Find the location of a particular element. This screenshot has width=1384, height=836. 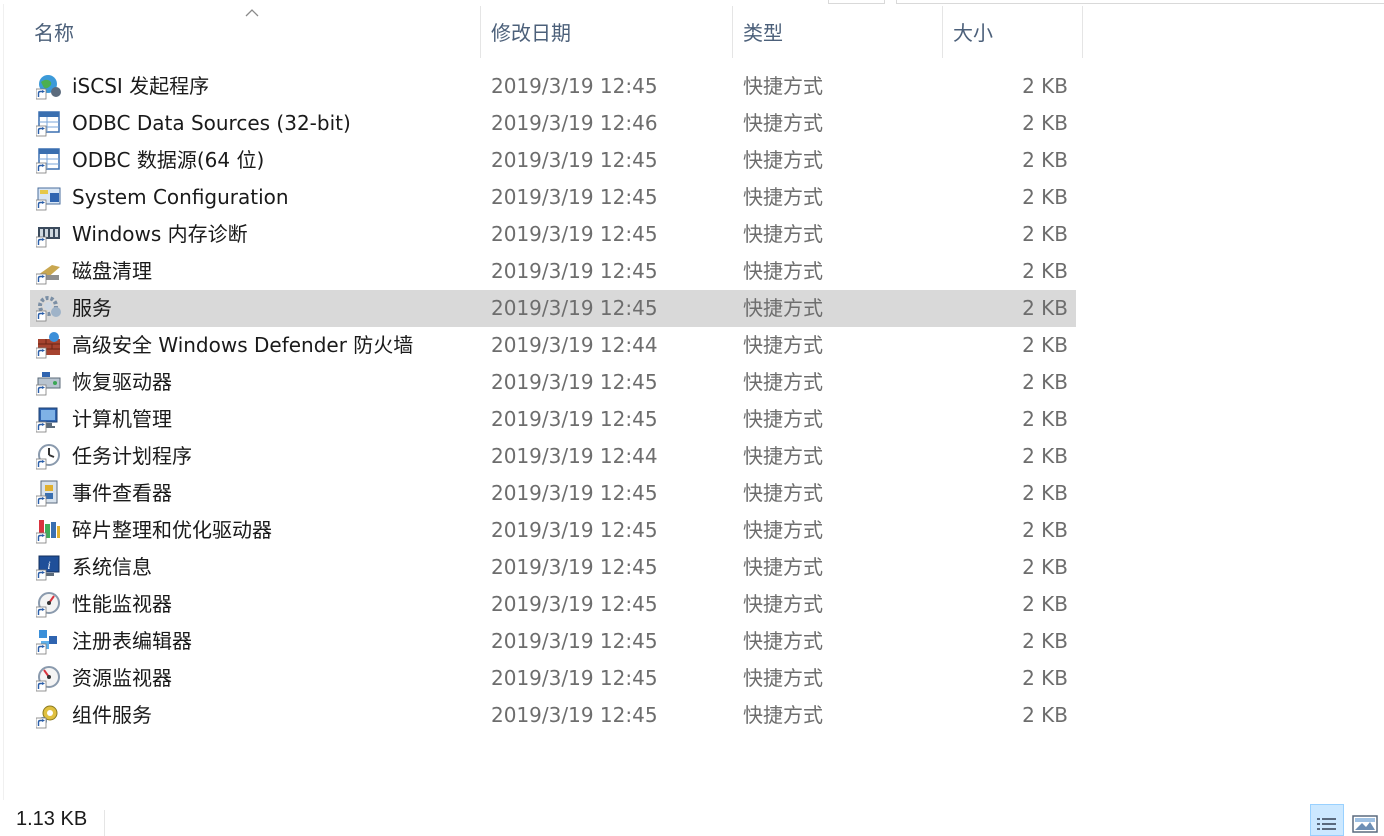

file-name: 碎片整理和优化驱动器 is located at coordinates (172, 530).